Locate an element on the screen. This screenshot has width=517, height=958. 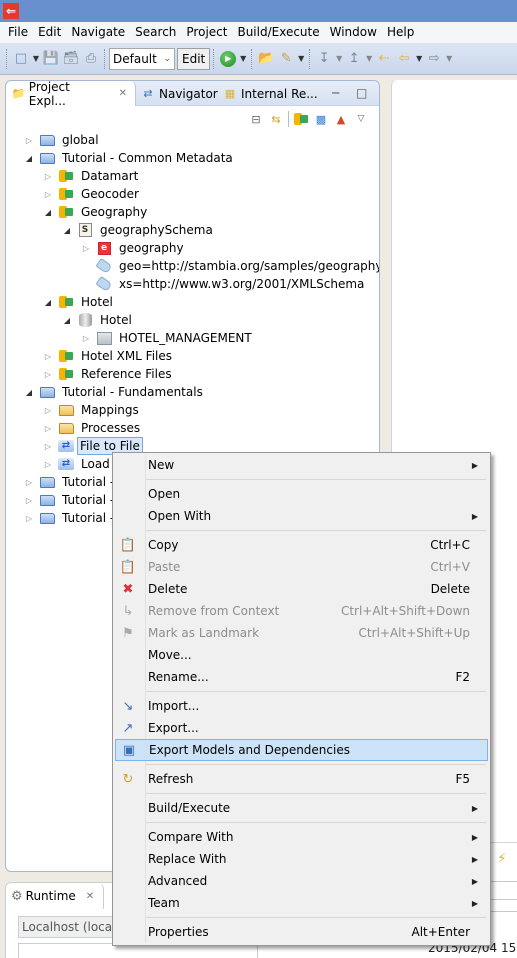
tree-item: ◢ Geography is located at coordinates (96, 212).